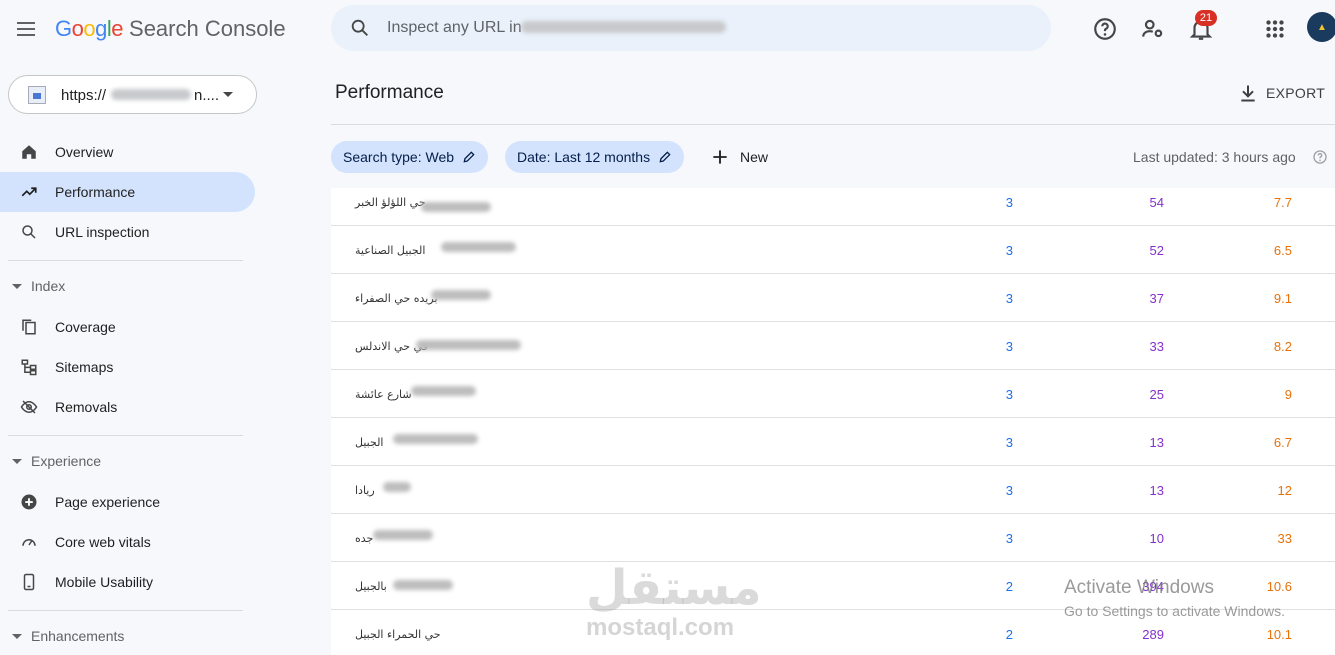 Image resolution: width=1335 pixels, height=655 pixels. Describe the element at coordinates (78, 636) in the screenshot. I see `section-title: Enhancements` at that location.